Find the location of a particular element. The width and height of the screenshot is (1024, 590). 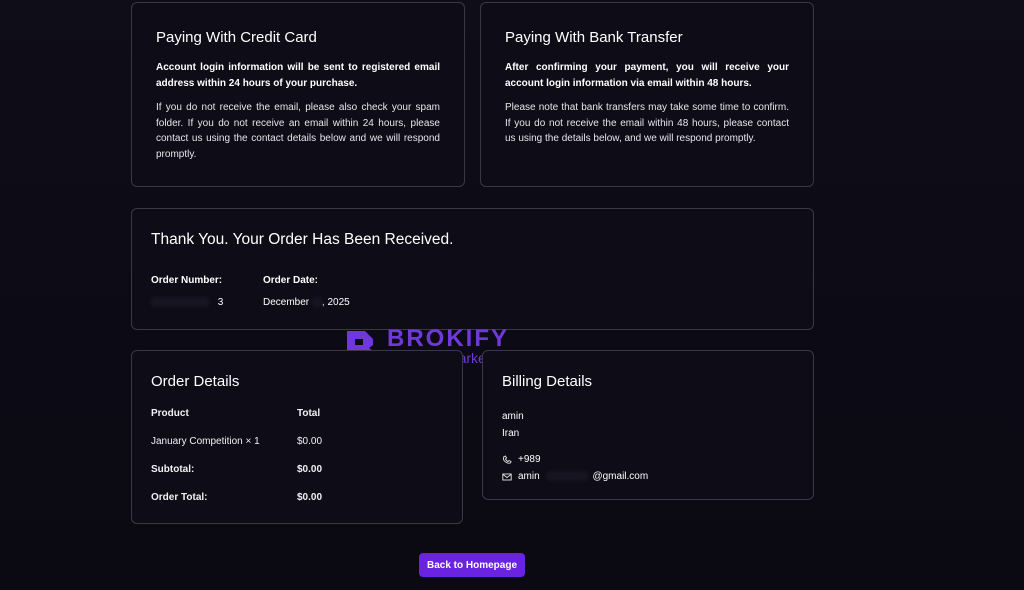

order-number-label: Order Number: is located at coordinates (187, 280).